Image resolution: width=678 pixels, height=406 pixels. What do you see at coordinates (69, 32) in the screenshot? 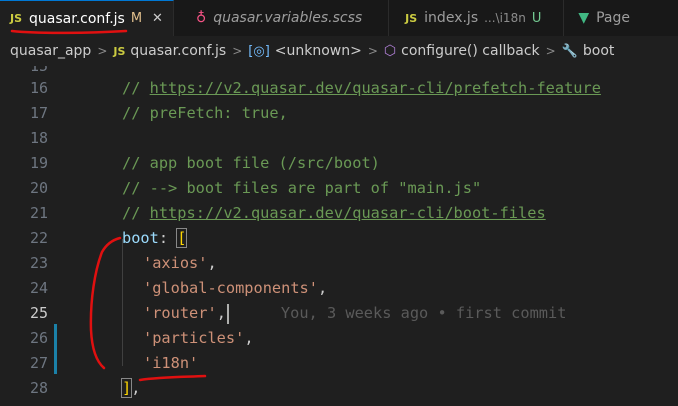
I see `underline-mark-tab` at bounding box center [69, 32].